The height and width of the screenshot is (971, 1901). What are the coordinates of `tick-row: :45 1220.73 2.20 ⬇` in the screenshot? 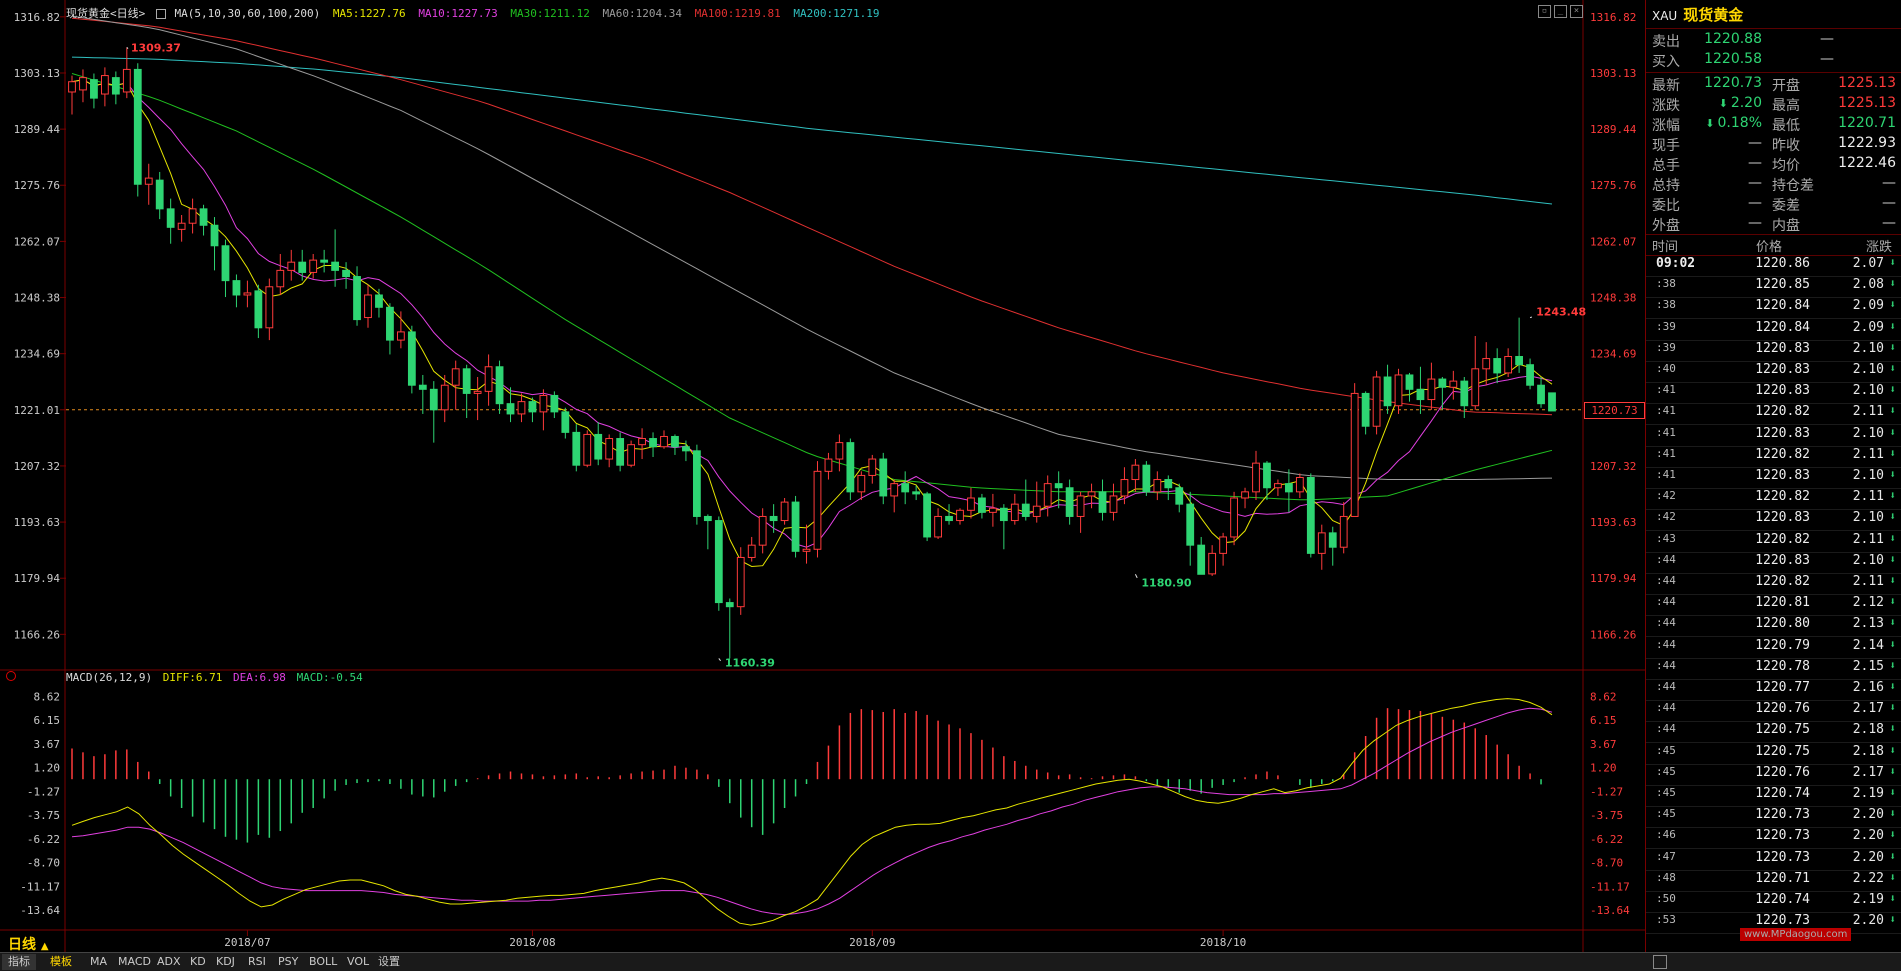 It's located at (1773, 818).